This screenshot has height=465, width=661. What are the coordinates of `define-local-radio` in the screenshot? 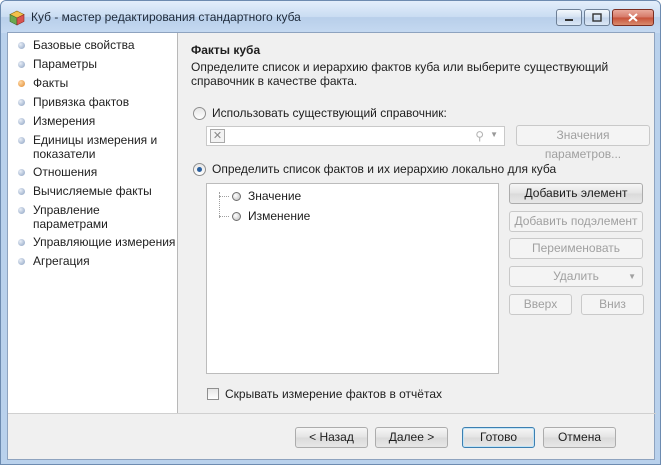 It's located at (199, 169).